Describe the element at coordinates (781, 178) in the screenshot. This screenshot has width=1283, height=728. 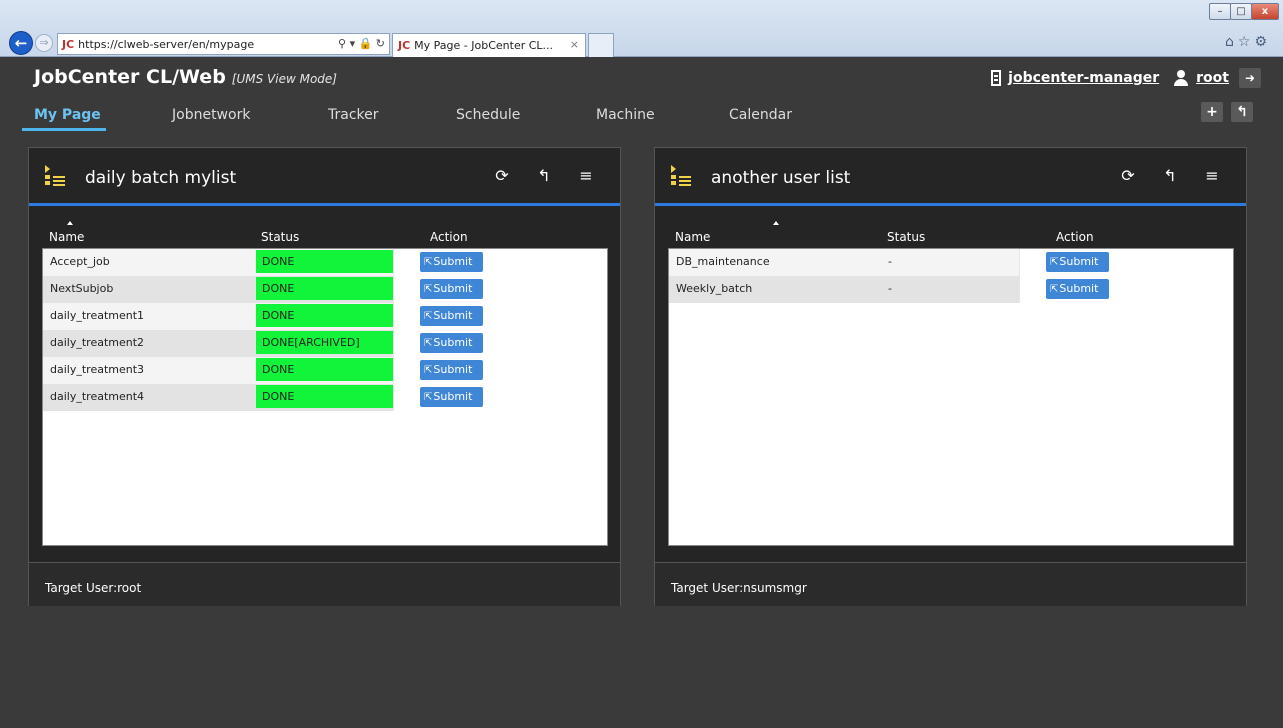
I see `panel-title: another user list` at that location.